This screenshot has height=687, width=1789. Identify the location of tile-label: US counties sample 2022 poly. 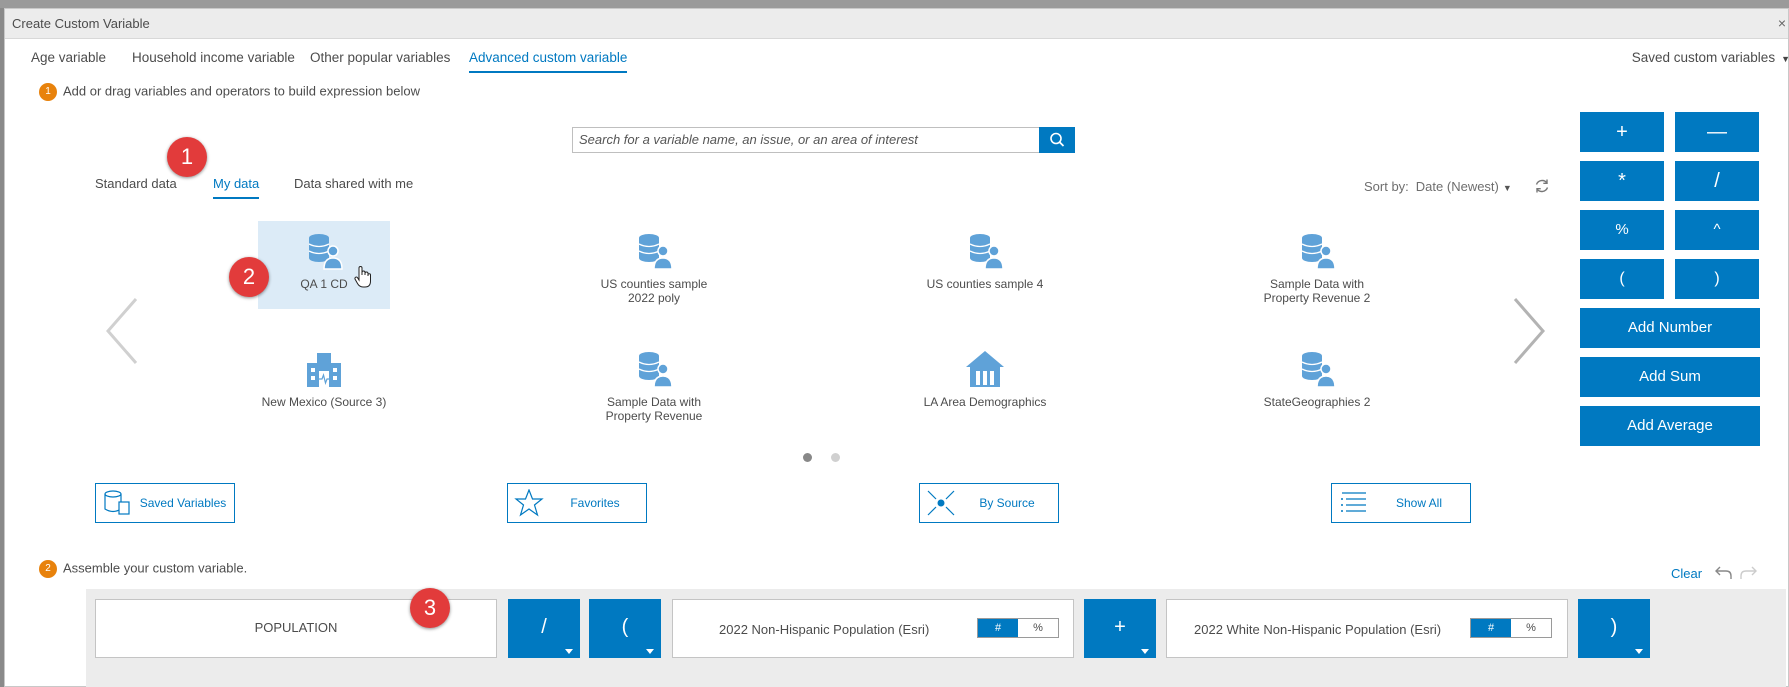
(654, 291).